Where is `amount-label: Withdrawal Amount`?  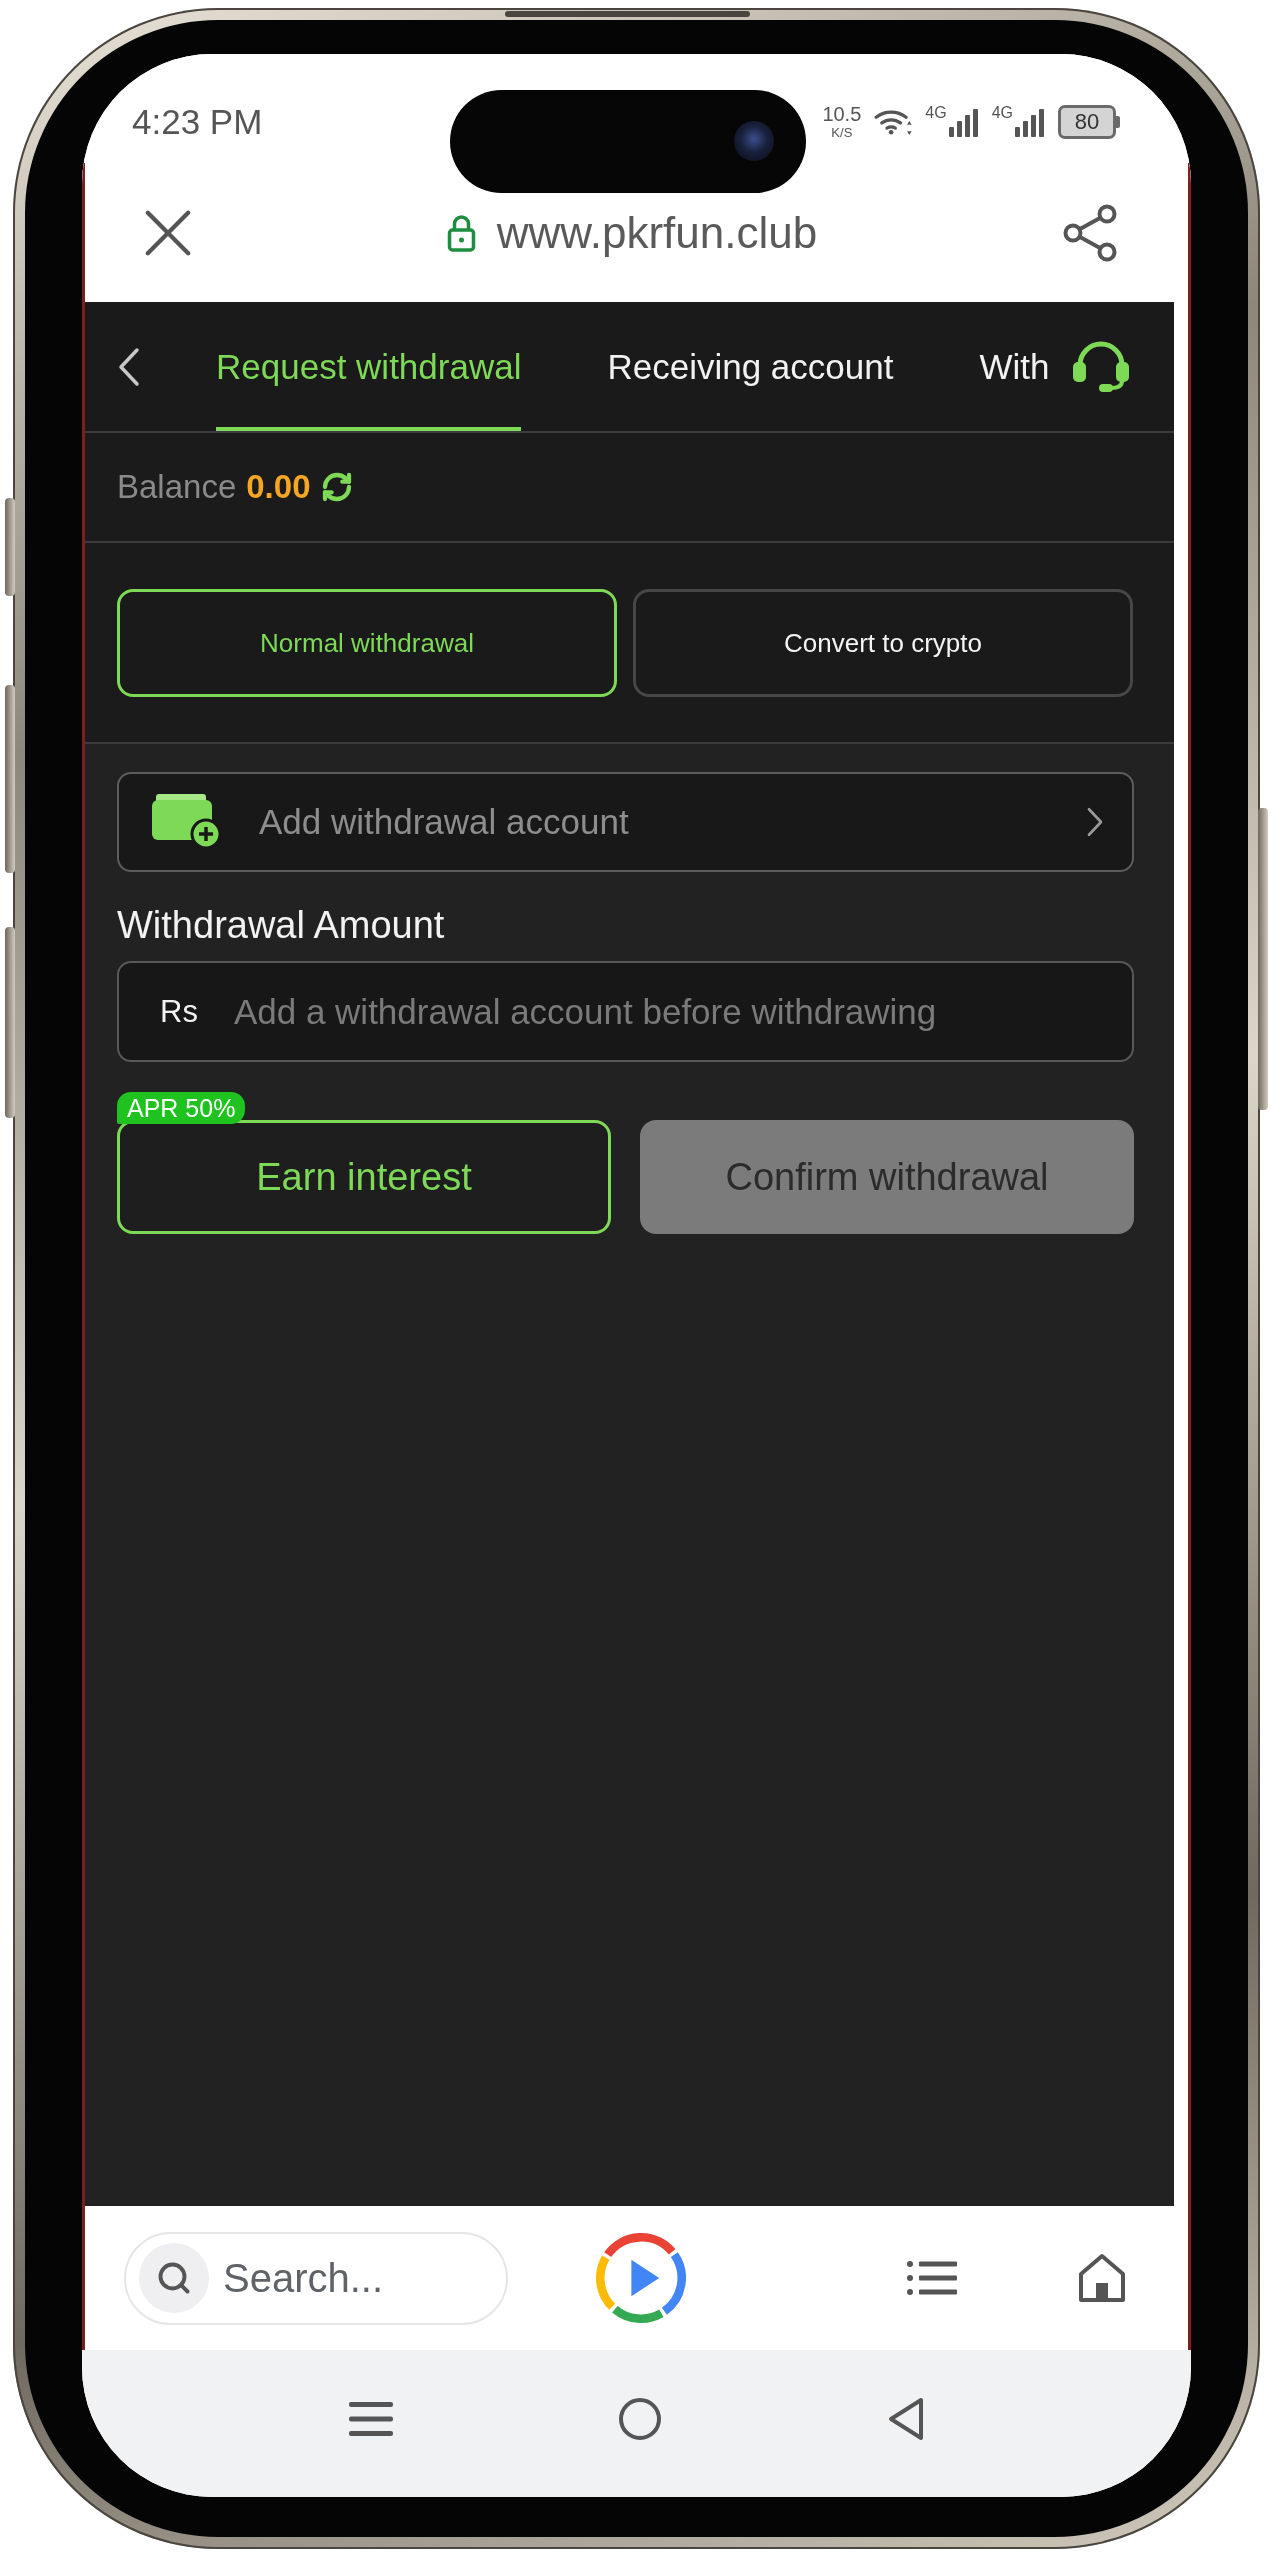
amount-label: Withdrawal Amount is located at coordinates (281, 925).